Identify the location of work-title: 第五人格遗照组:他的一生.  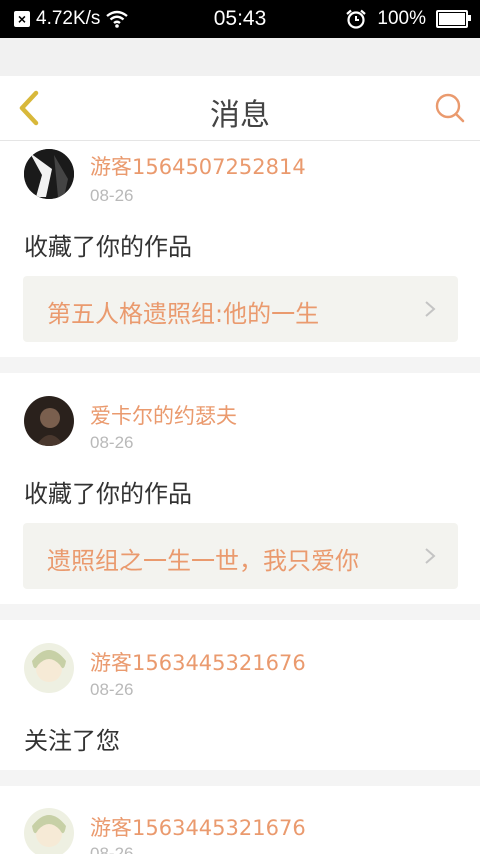
(183, 314).